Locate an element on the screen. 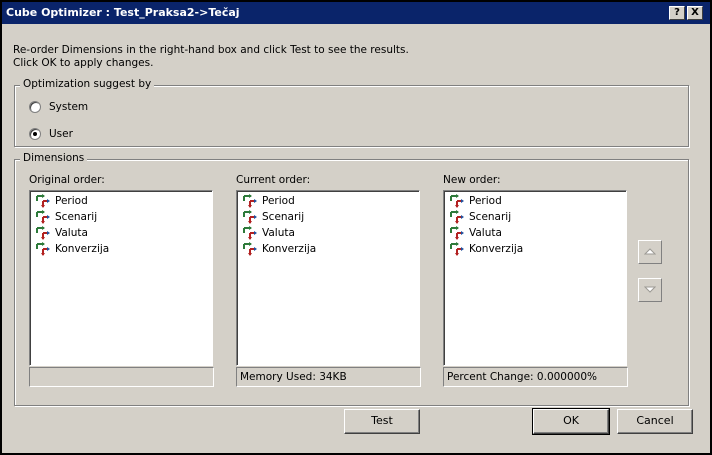  radio-user: User is located at coordinates (51, 134).